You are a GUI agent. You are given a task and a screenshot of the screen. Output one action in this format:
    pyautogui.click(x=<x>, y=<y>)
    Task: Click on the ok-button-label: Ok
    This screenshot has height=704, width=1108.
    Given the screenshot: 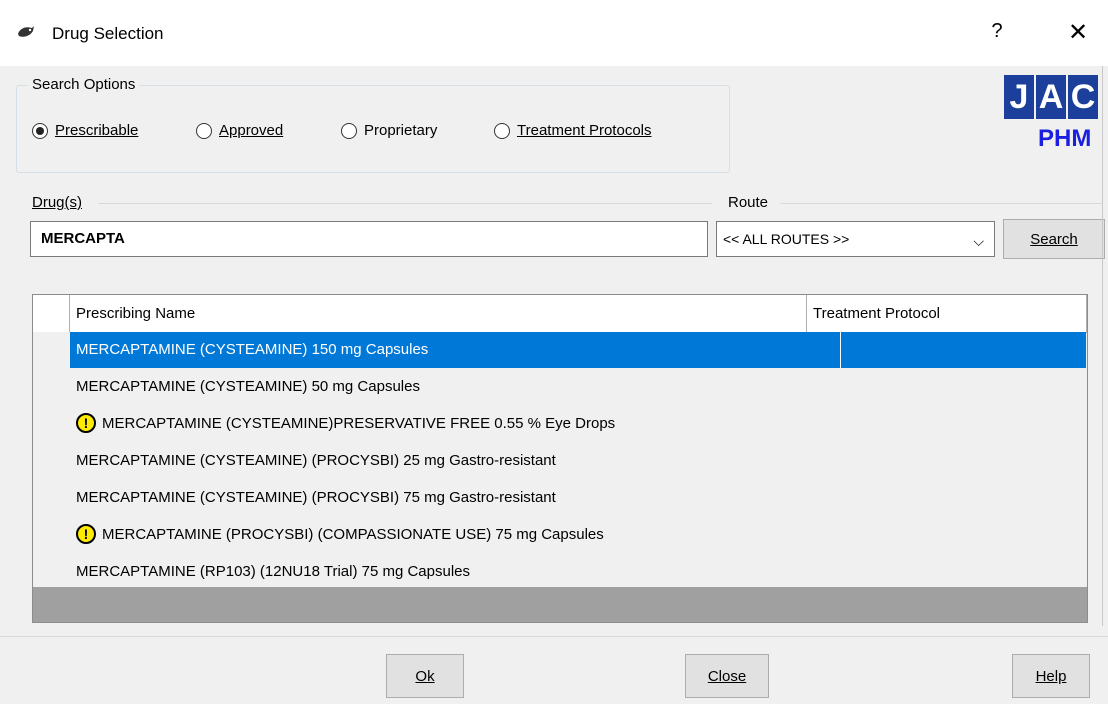 What is the action you would take?
    pyautogui.click(x=425, y=676)
    